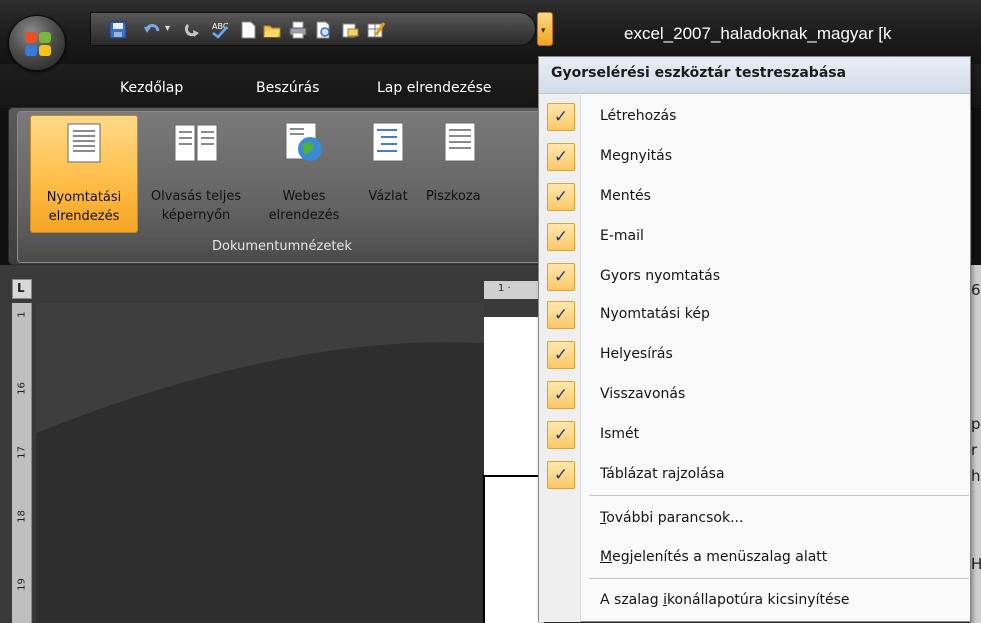 The image size is (981, 623). Describe the element at coordinates (754, 278) in the screenshot. I see `menu-item-quick-print: ✓ Gyors nyomtatás` at that location.